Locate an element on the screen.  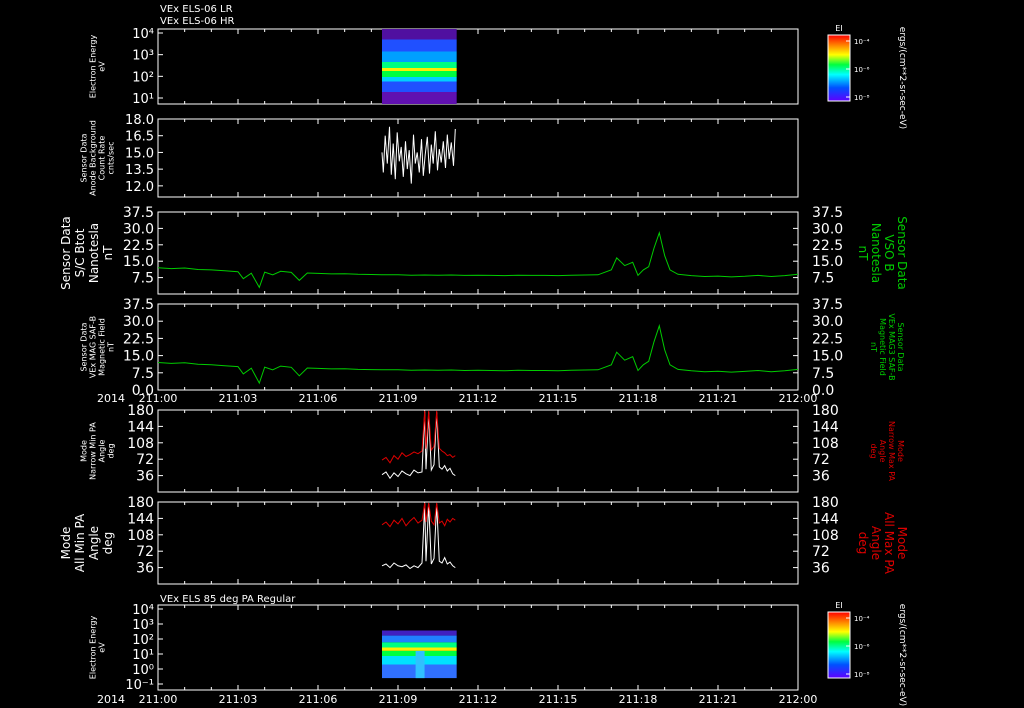
right-axis-title-line: VEx MAG3 SAF-B is located at coordinates (891, 346).